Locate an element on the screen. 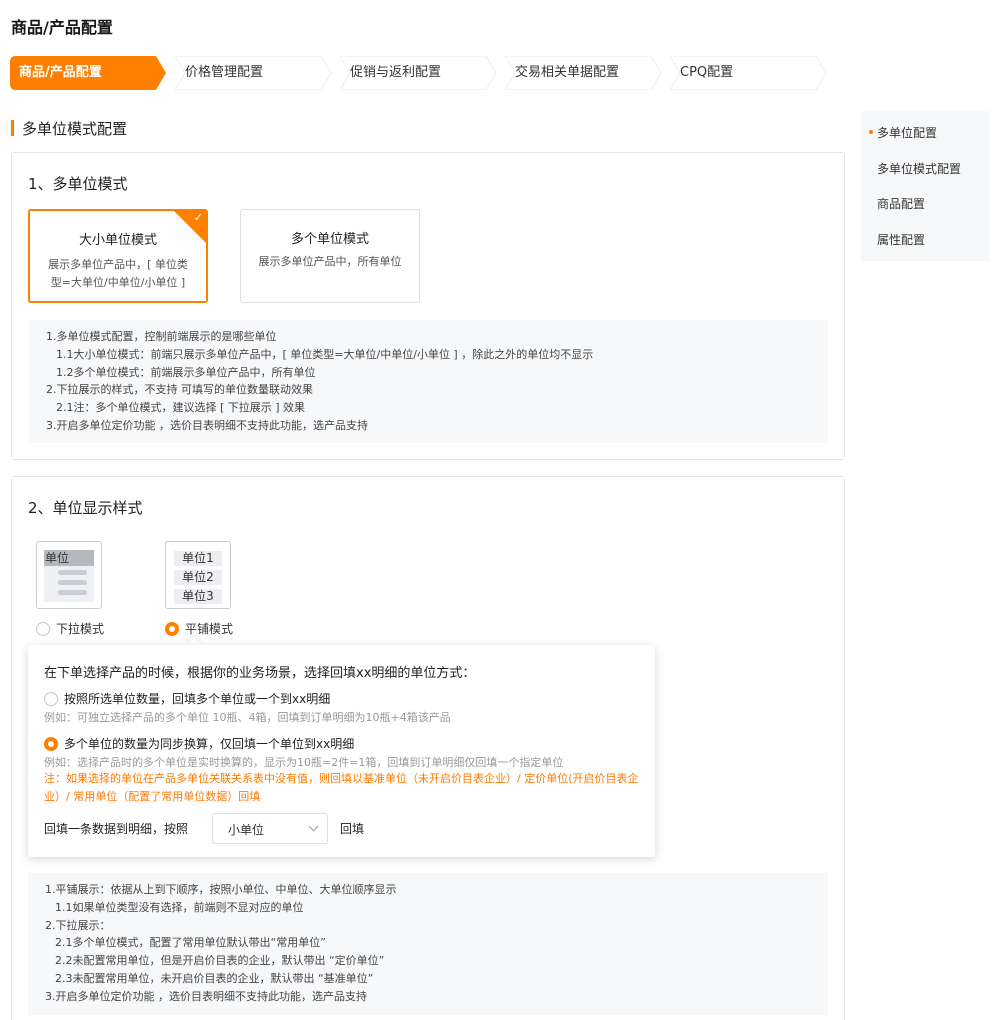 The width and height of the screenshot is (994, 1020). mode-desc-line: 展示多单位产品中，[ 单位类 is located at coordinates (118, 264).